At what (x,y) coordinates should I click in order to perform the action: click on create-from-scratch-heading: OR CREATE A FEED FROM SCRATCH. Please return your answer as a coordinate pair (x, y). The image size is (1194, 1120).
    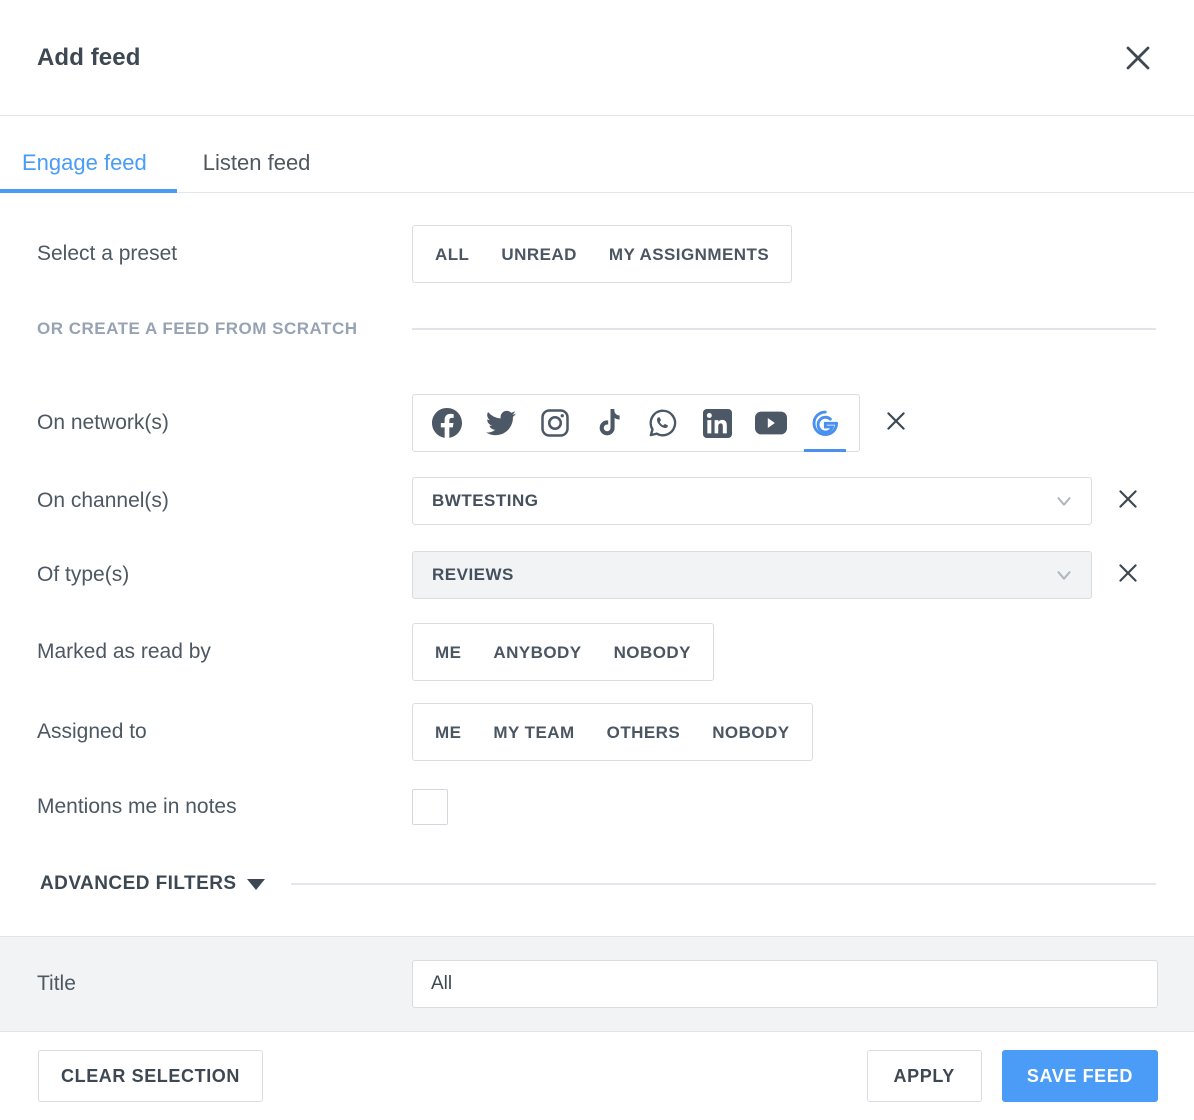
    Looking at the image, I should click on (197, 328).